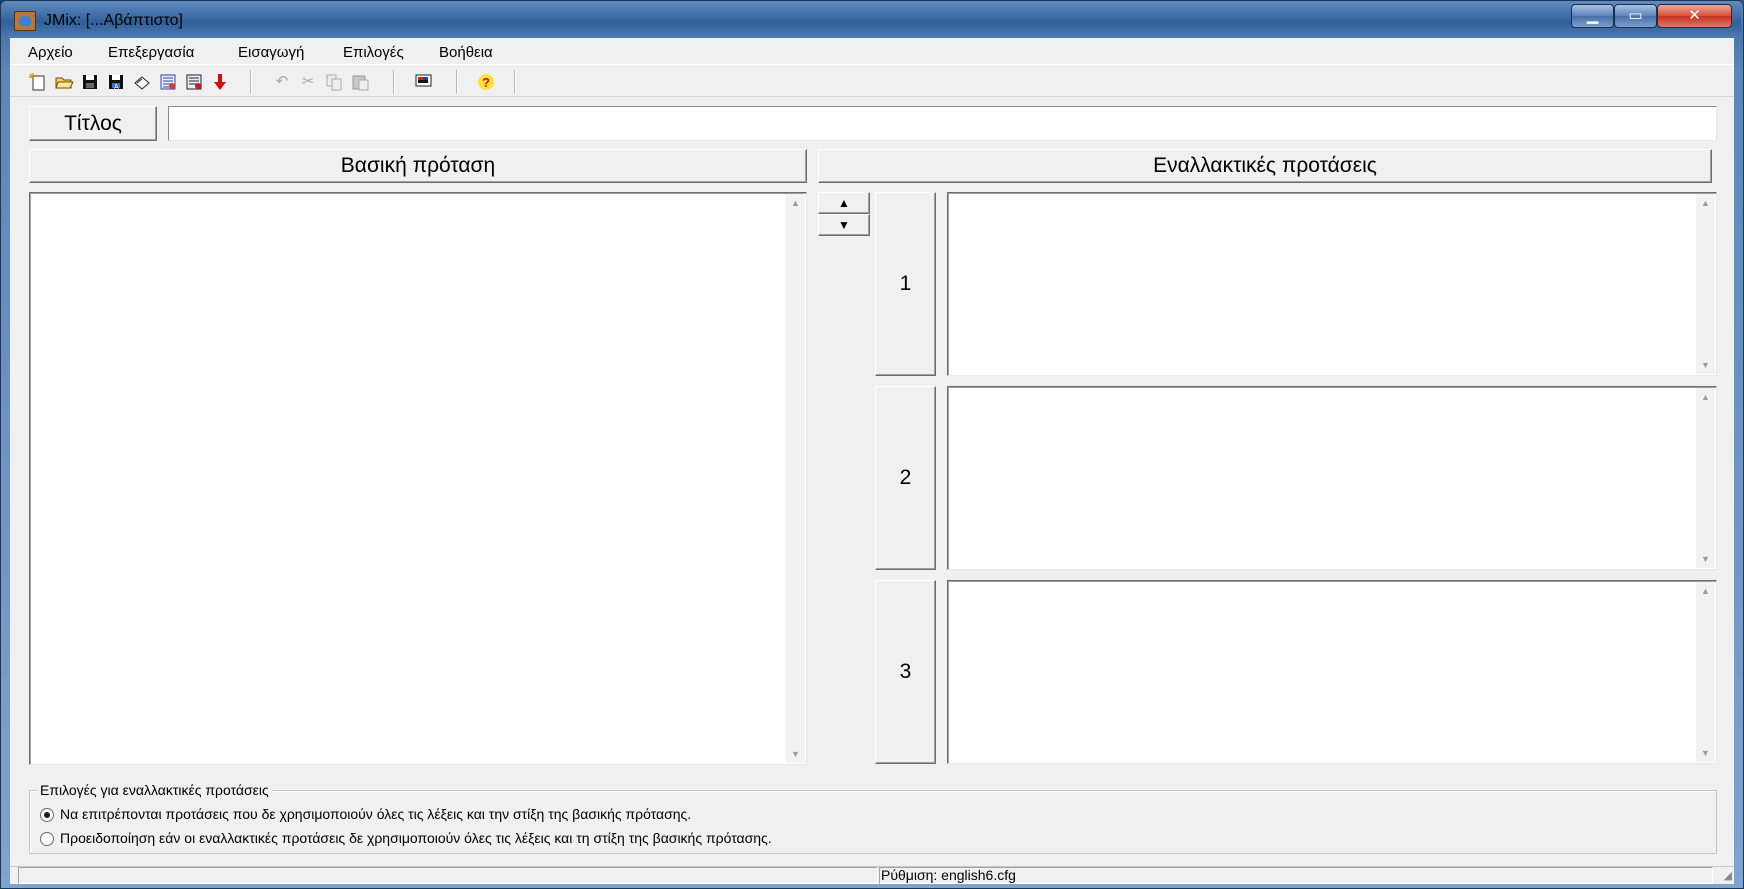  I want to click on svg-text: A, so click(116, 87).